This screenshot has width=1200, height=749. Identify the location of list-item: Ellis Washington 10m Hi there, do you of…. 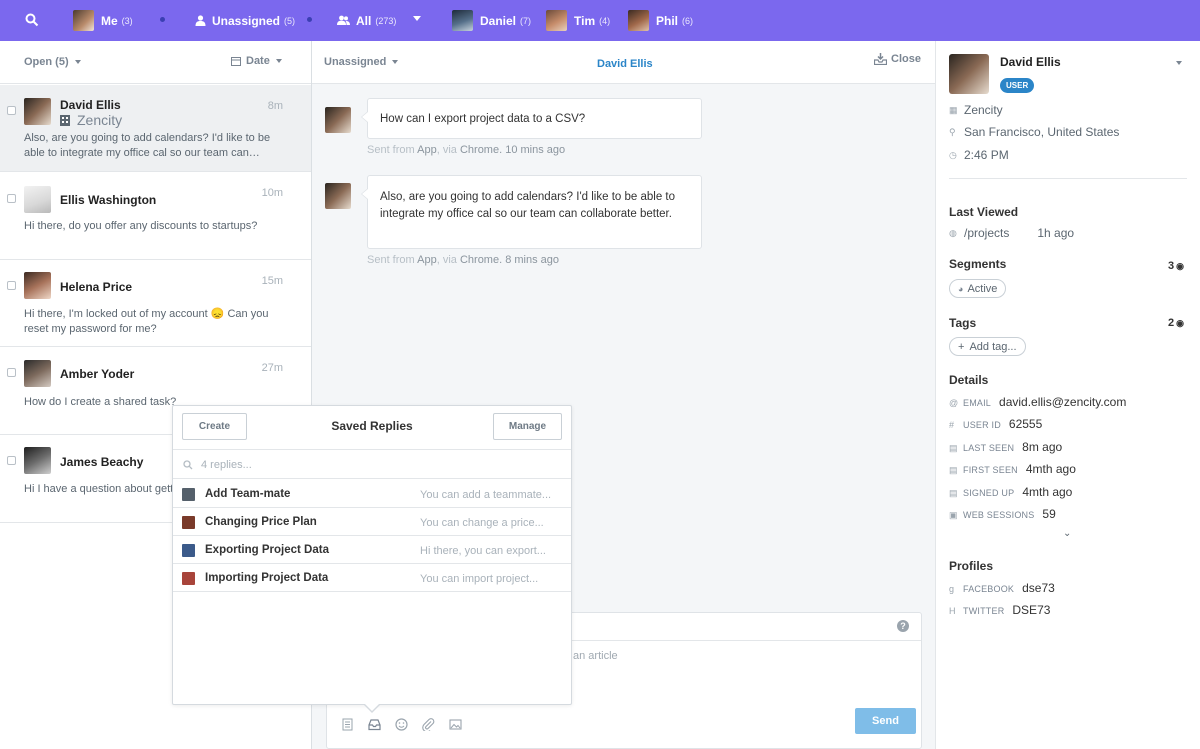
(155, 216).